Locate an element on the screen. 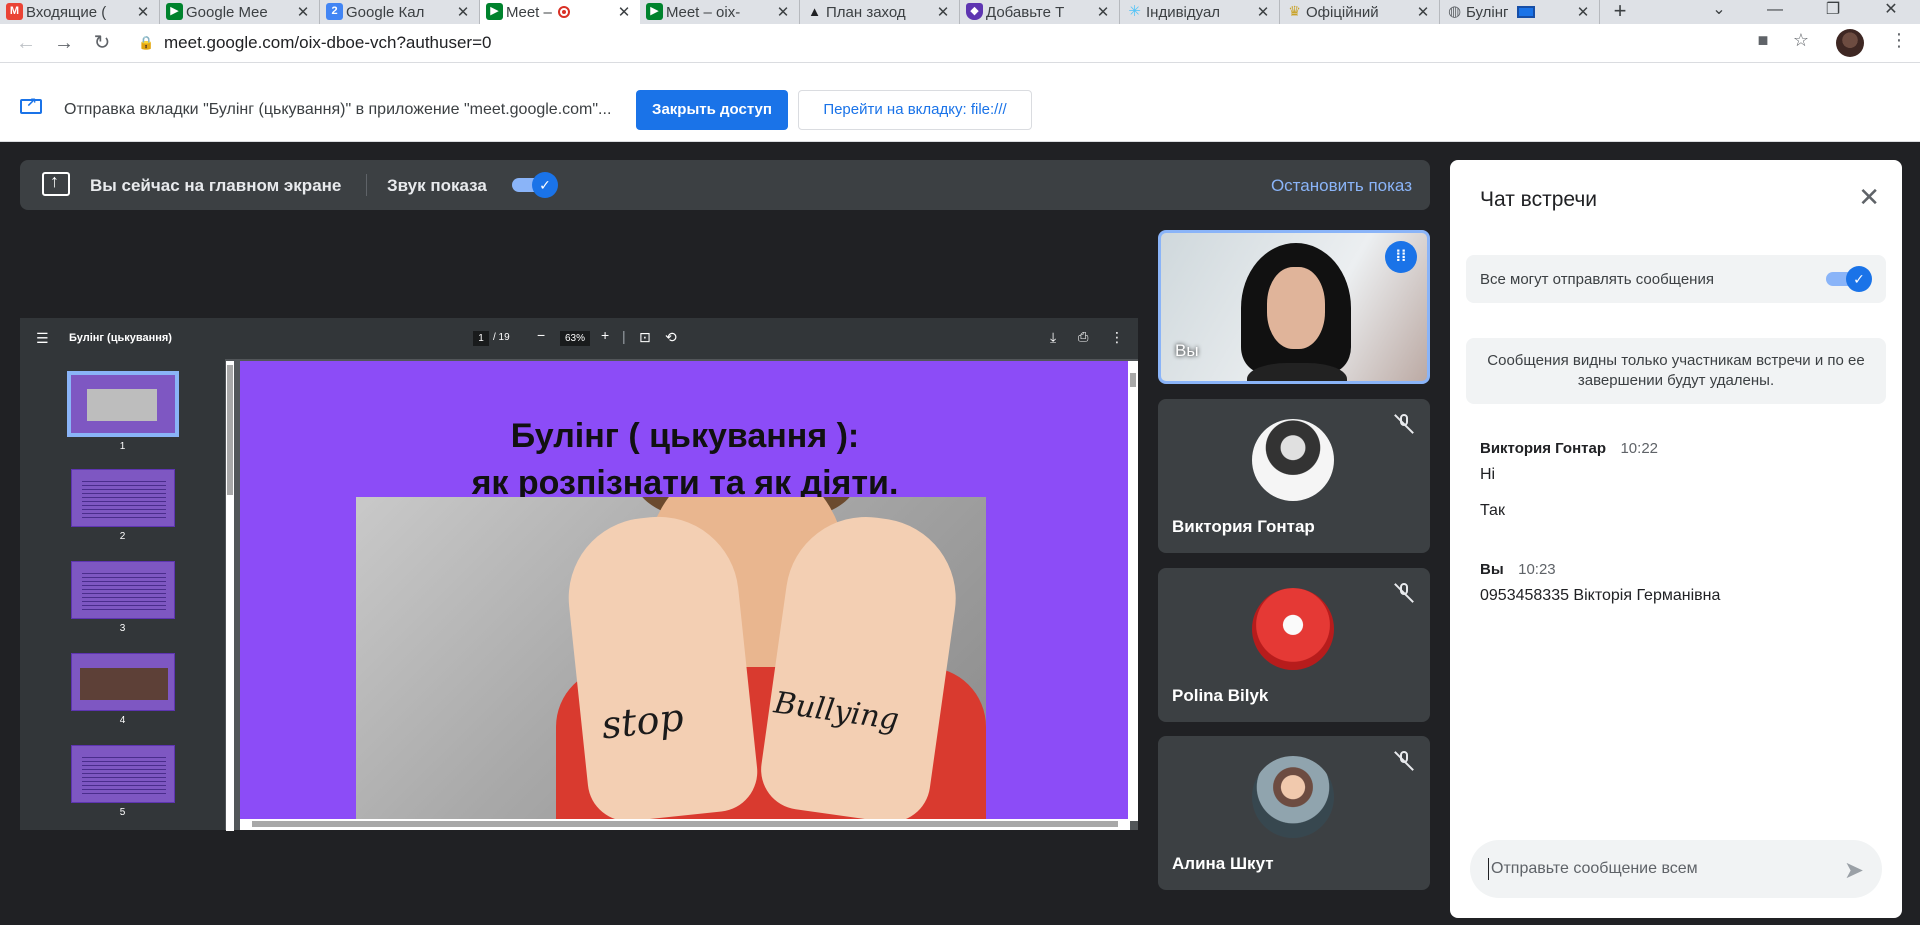 The width and height of the screenshot is (1920, 925). divider is located at coordinates (366, 185).